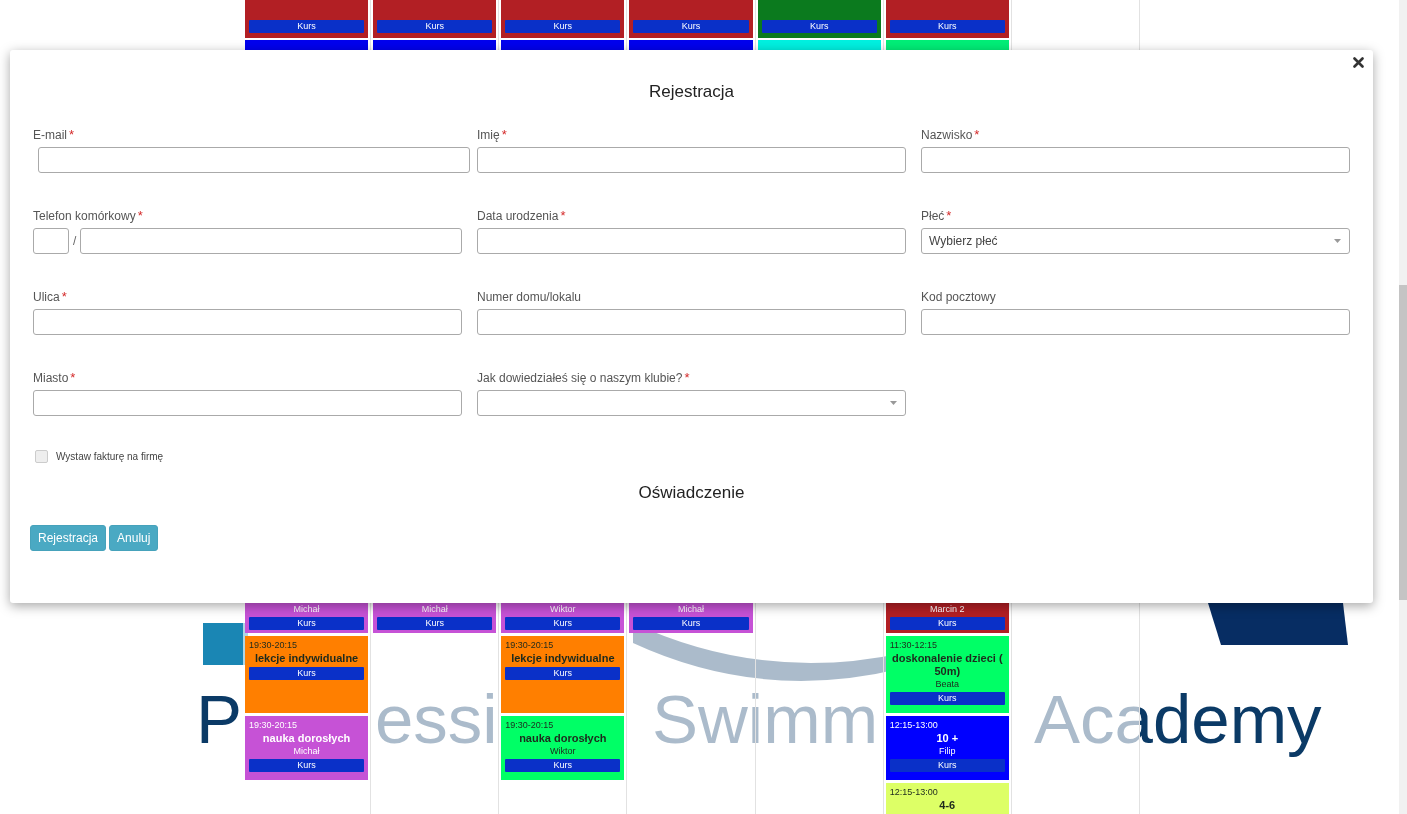 The height and width of the screenshot is (814, 1407). What do you see at coordinates (947, 135) in the screenshot?
I see `field-label: Nazwisko` at bounding box center [947, 135].